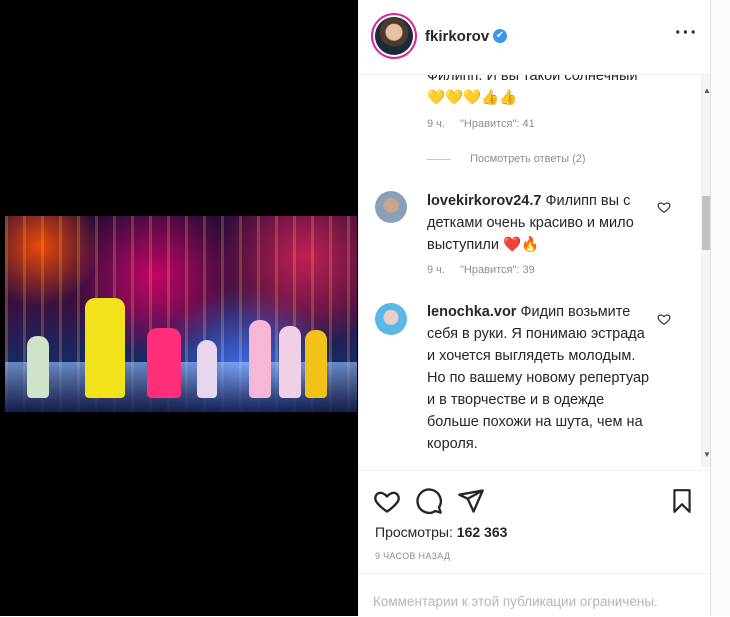  I want to click on commenter-username: lenochka.vor, so click(471, 312).